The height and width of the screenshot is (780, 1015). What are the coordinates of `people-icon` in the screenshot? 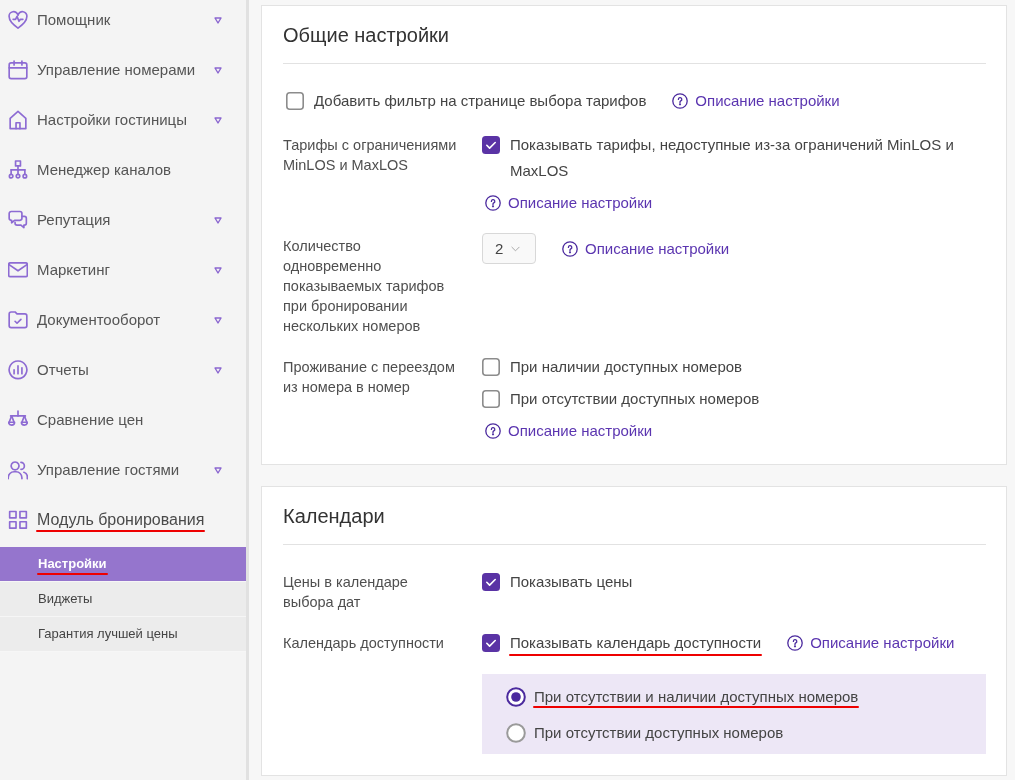 It's located at (18, 470).